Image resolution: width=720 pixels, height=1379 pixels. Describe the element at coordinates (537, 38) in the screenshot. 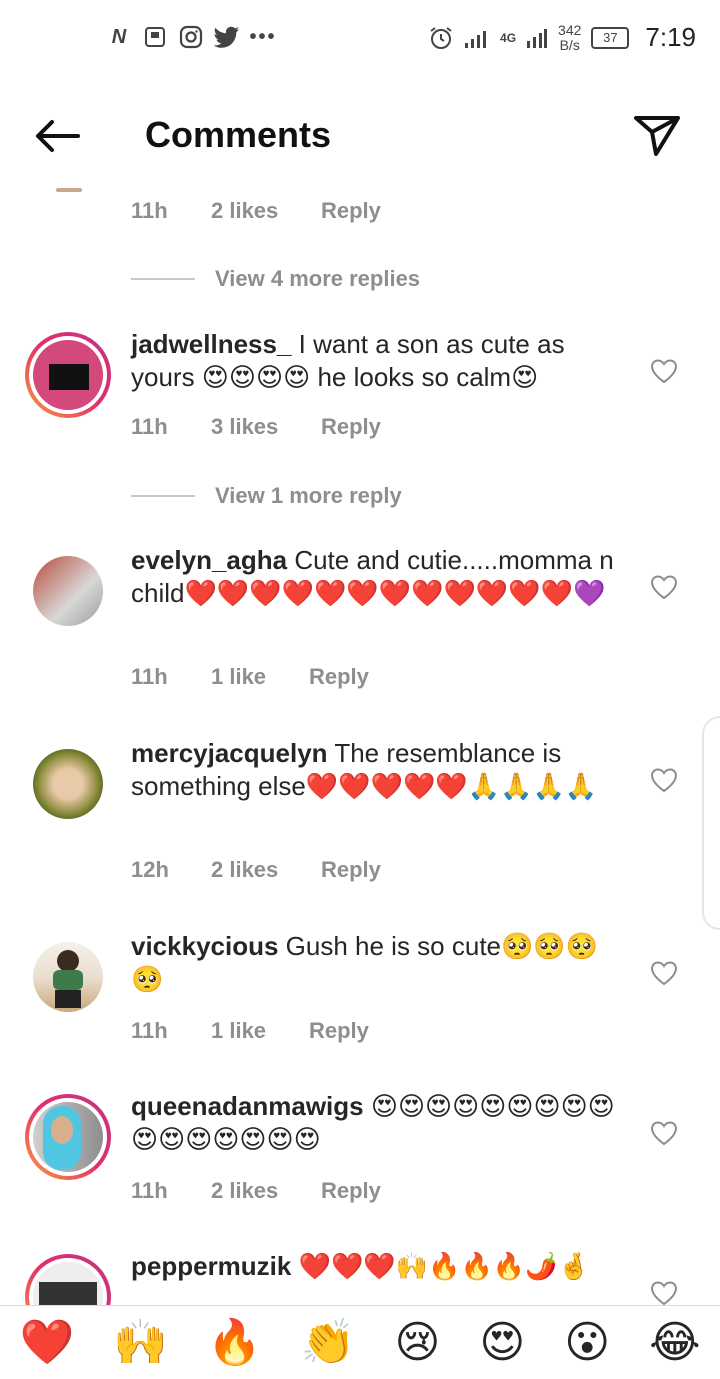

I see `signal-2-icon` at that location.